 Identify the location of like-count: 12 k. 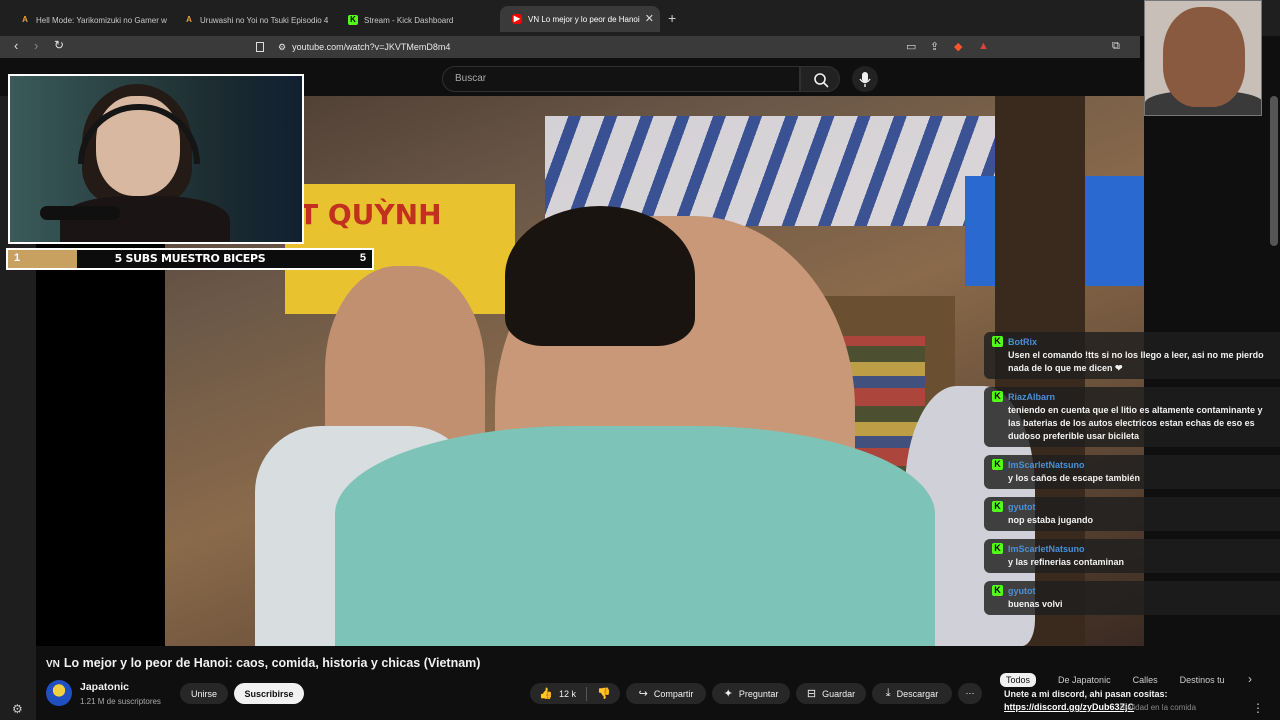
(567, 694).